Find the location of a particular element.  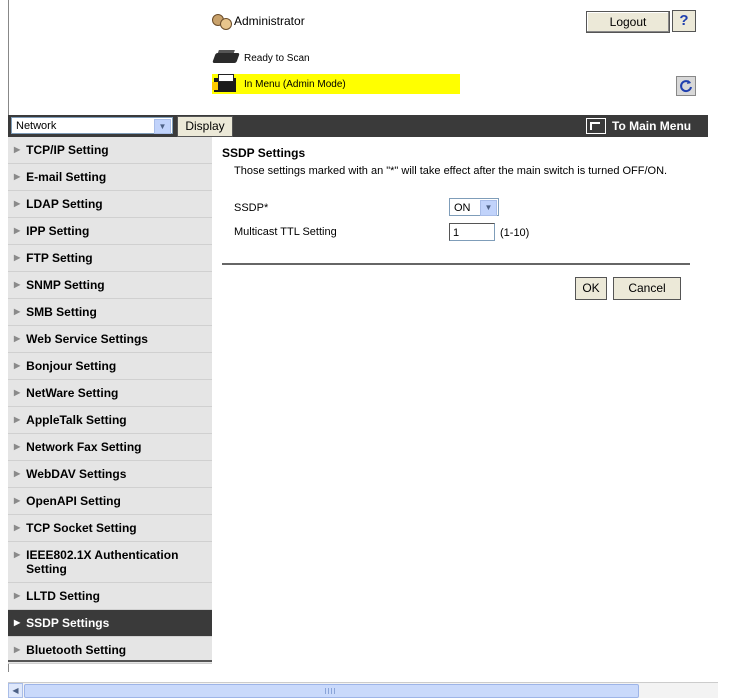

sidebar-item-tcpip: ▶ TCP/IP Setting is located at coordinates (110, 150).